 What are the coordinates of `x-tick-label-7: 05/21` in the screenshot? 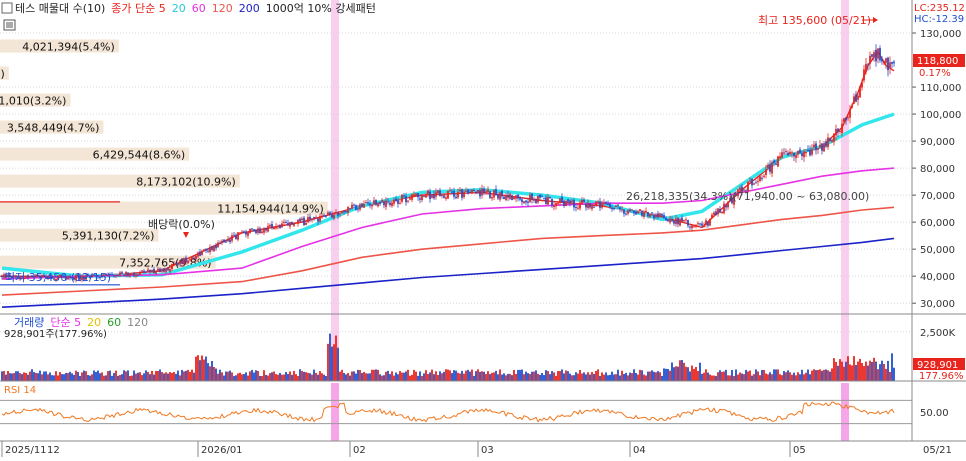 It's located at (937, 450).